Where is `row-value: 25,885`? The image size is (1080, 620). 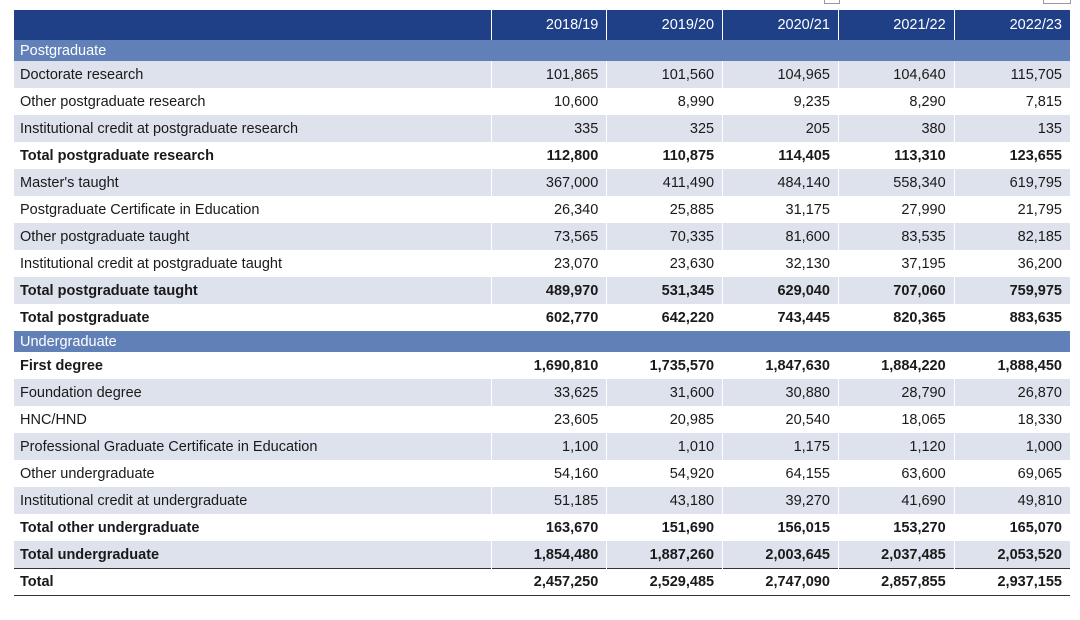
row-value: 25,885 is located at coordinates (665, 209).